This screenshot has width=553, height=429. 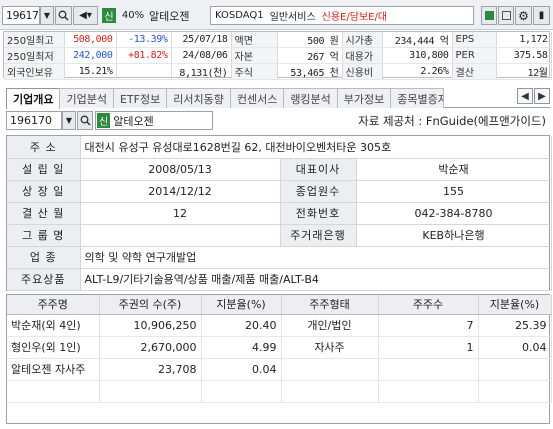 I want to click on layout-icon, so click(x=506, y=15).